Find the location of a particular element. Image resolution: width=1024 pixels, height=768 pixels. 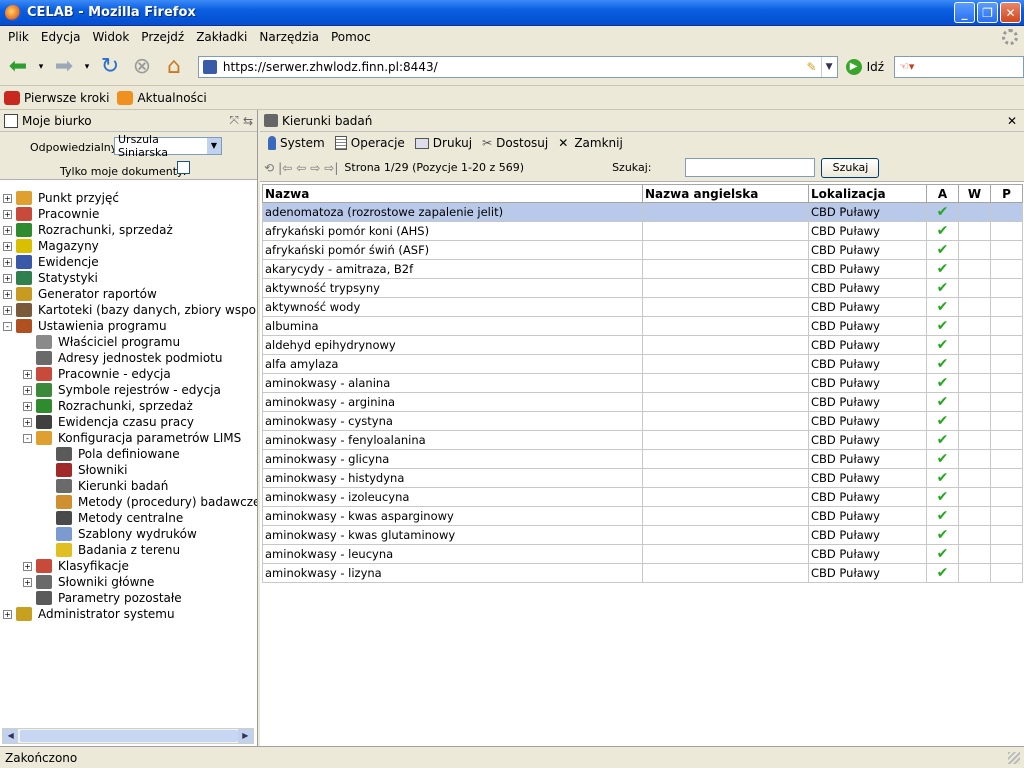

close-panel-icon: ✕ is located at coordinates (1012, 121).